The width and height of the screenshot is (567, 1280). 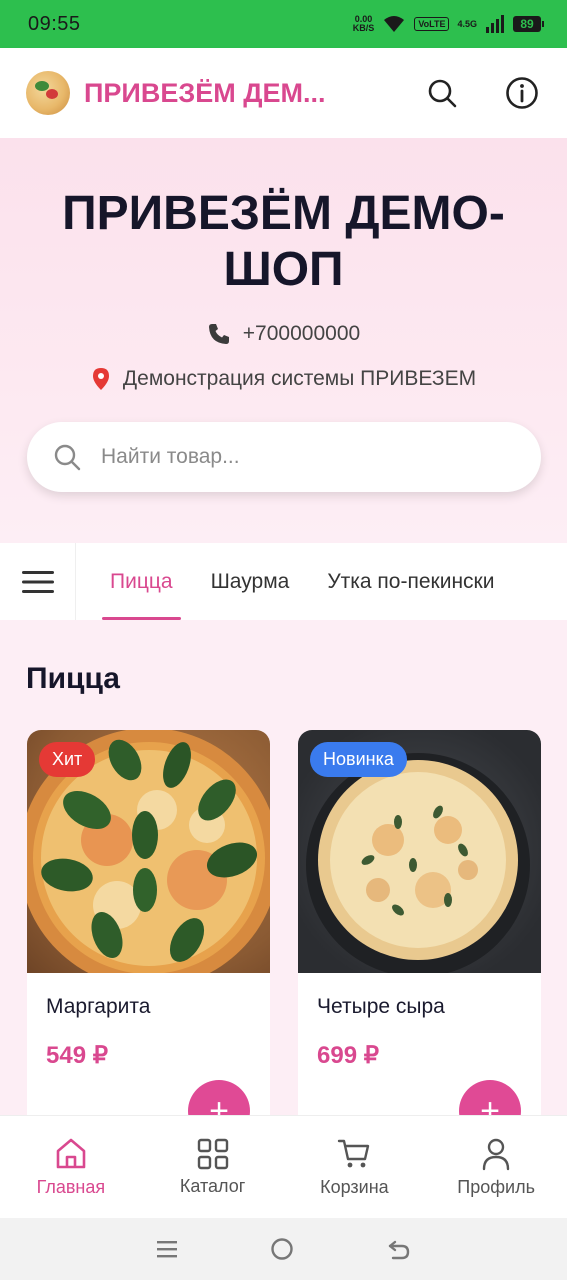 I want to click on hamburger-icon, so click(x=37, y=581).